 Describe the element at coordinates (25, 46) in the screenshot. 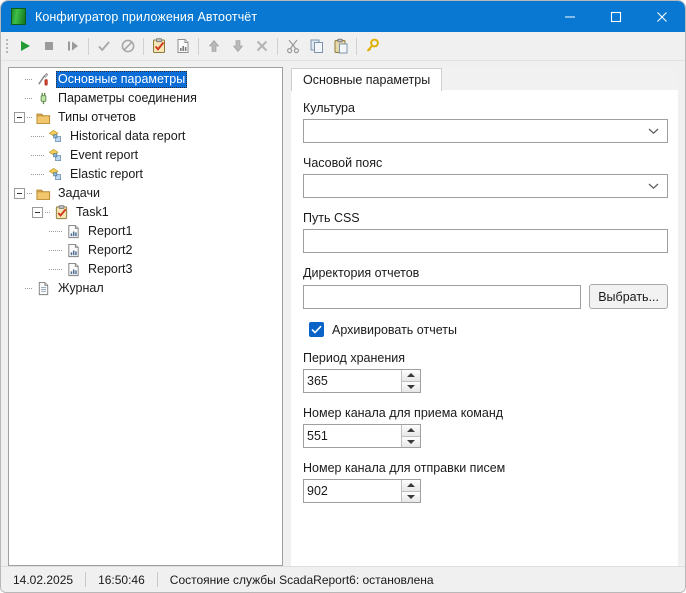

I see `start-button` at that location.